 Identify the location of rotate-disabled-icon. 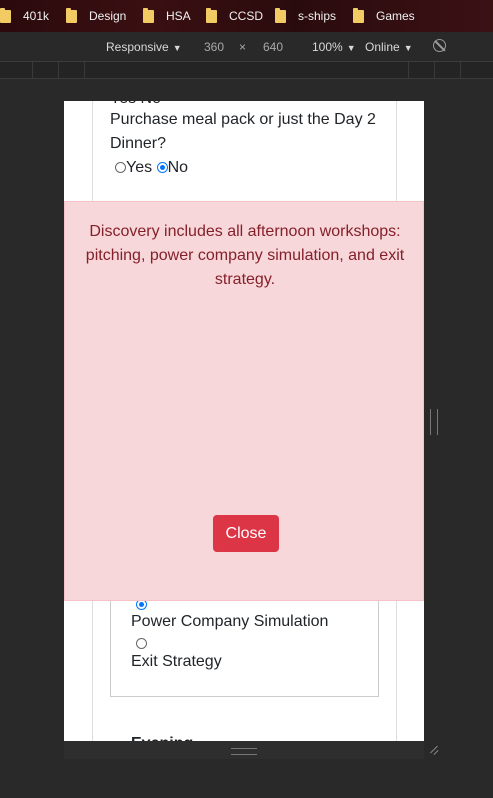
(439, 45).